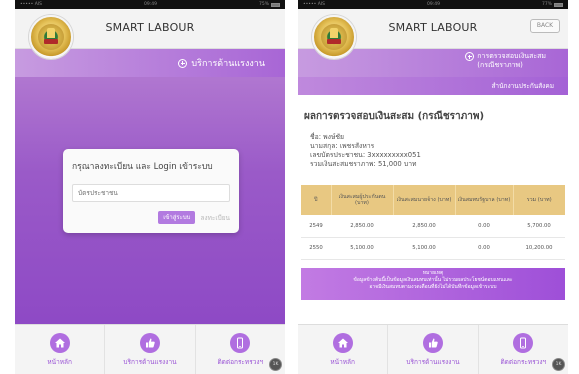 Image resolution: width=579 pixels, height=374 pixels. Describe the element at coordinates (362, 226) in the screenshot. I see `cell-insured: 2,850.00` at that location.